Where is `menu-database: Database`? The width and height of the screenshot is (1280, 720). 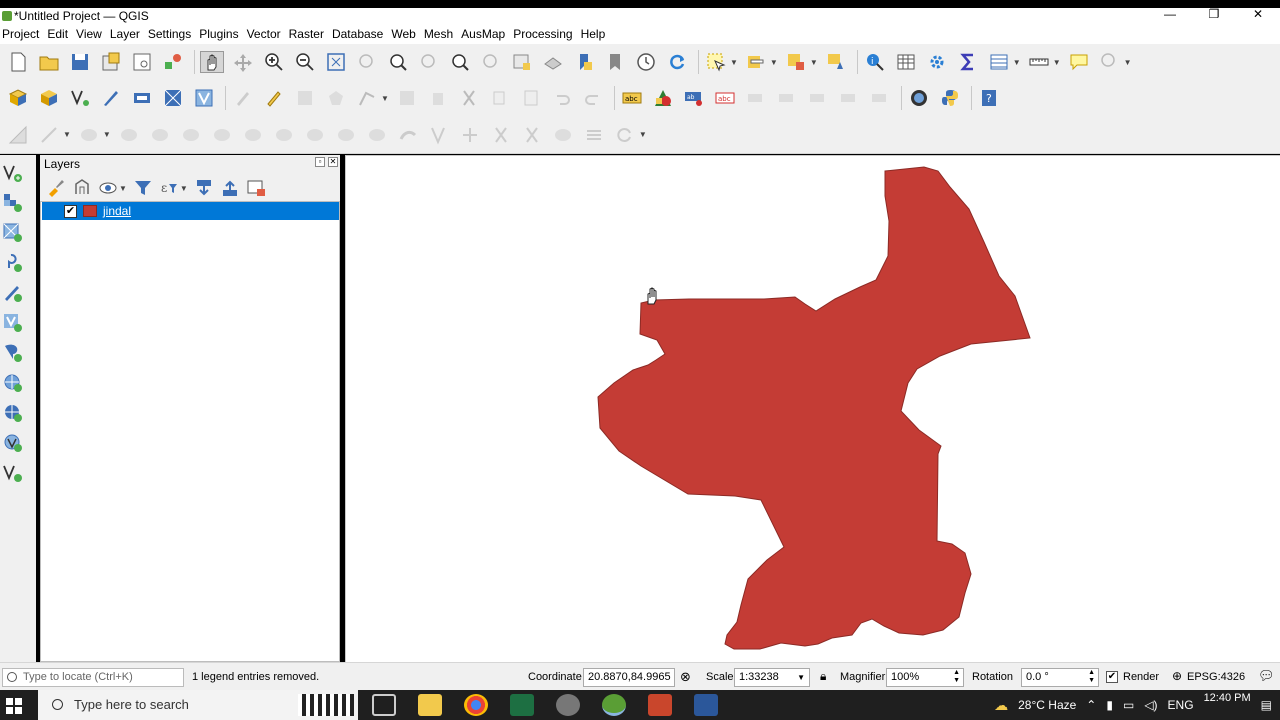 menu-database: Database is located at coordinates (359, 34).